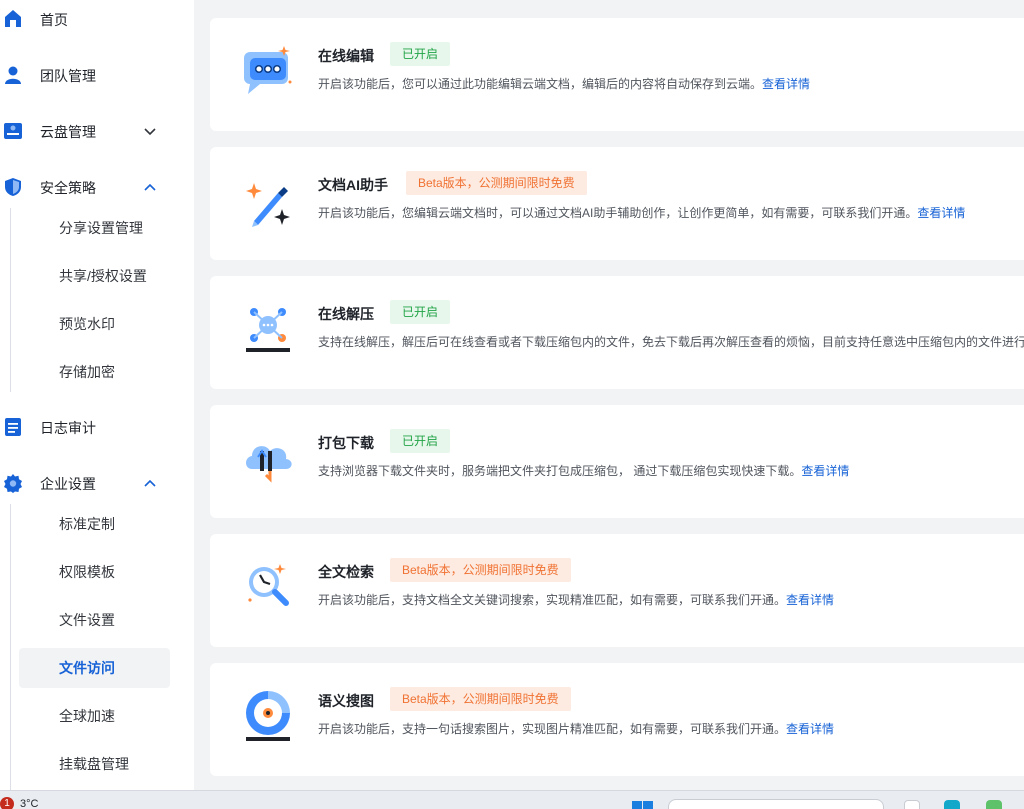 This screenshot has height=809, width=1024. Describe the element at coordinates (346, 56) in the screenshot. I see `feature-title: 在线编辑` at that location.